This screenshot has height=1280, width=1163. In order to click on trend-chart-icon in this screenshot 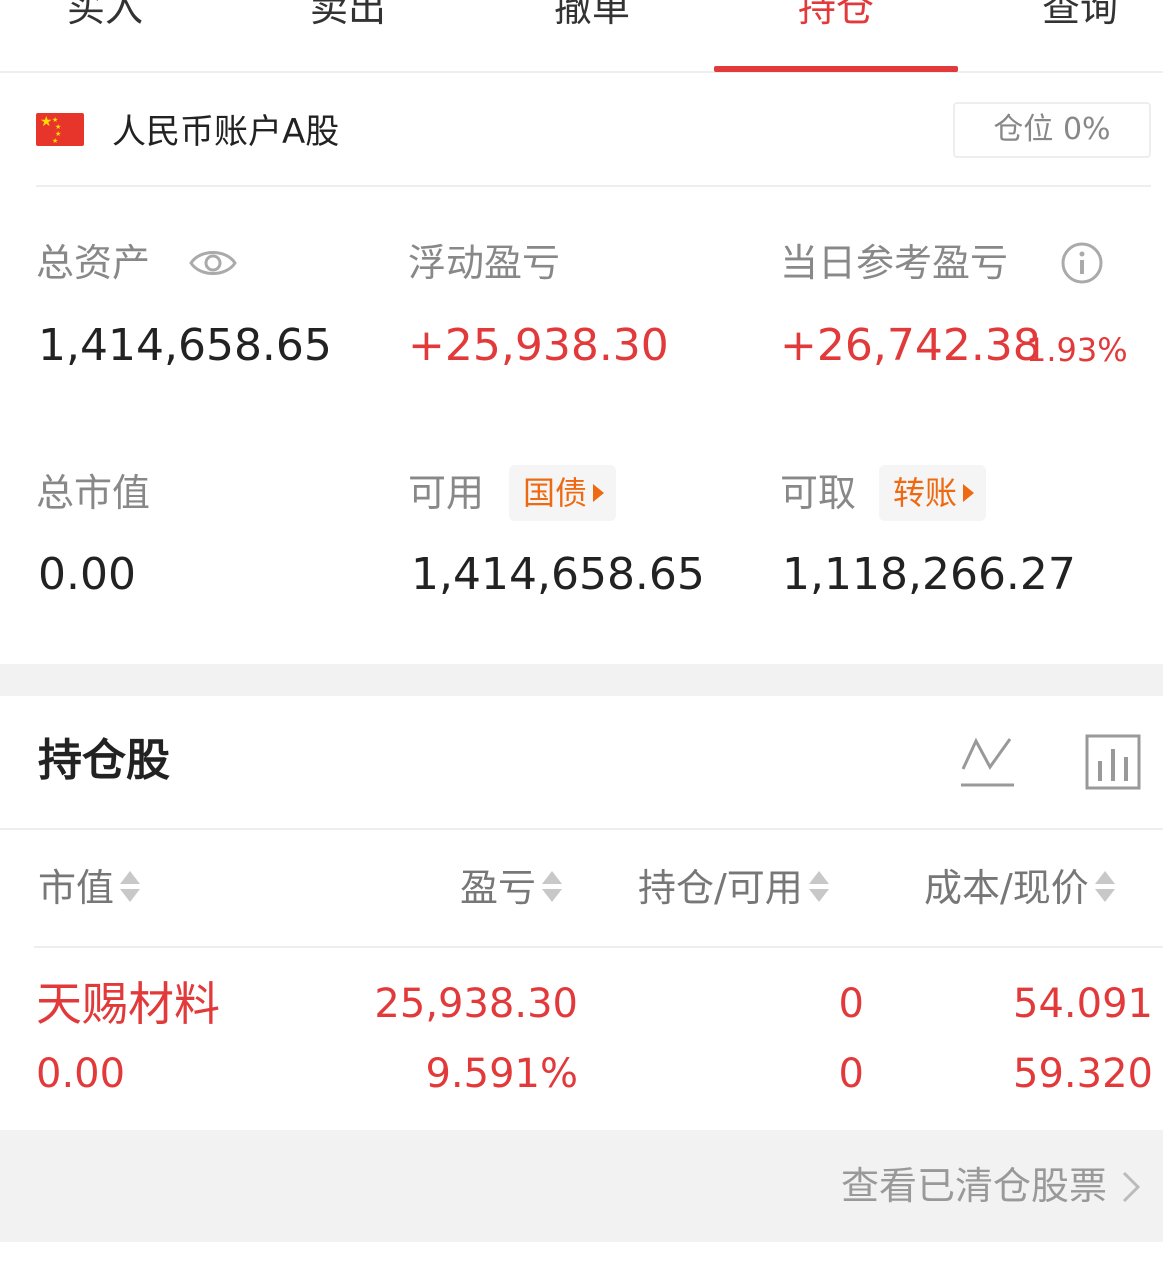, I will do `click(987, 762)`.